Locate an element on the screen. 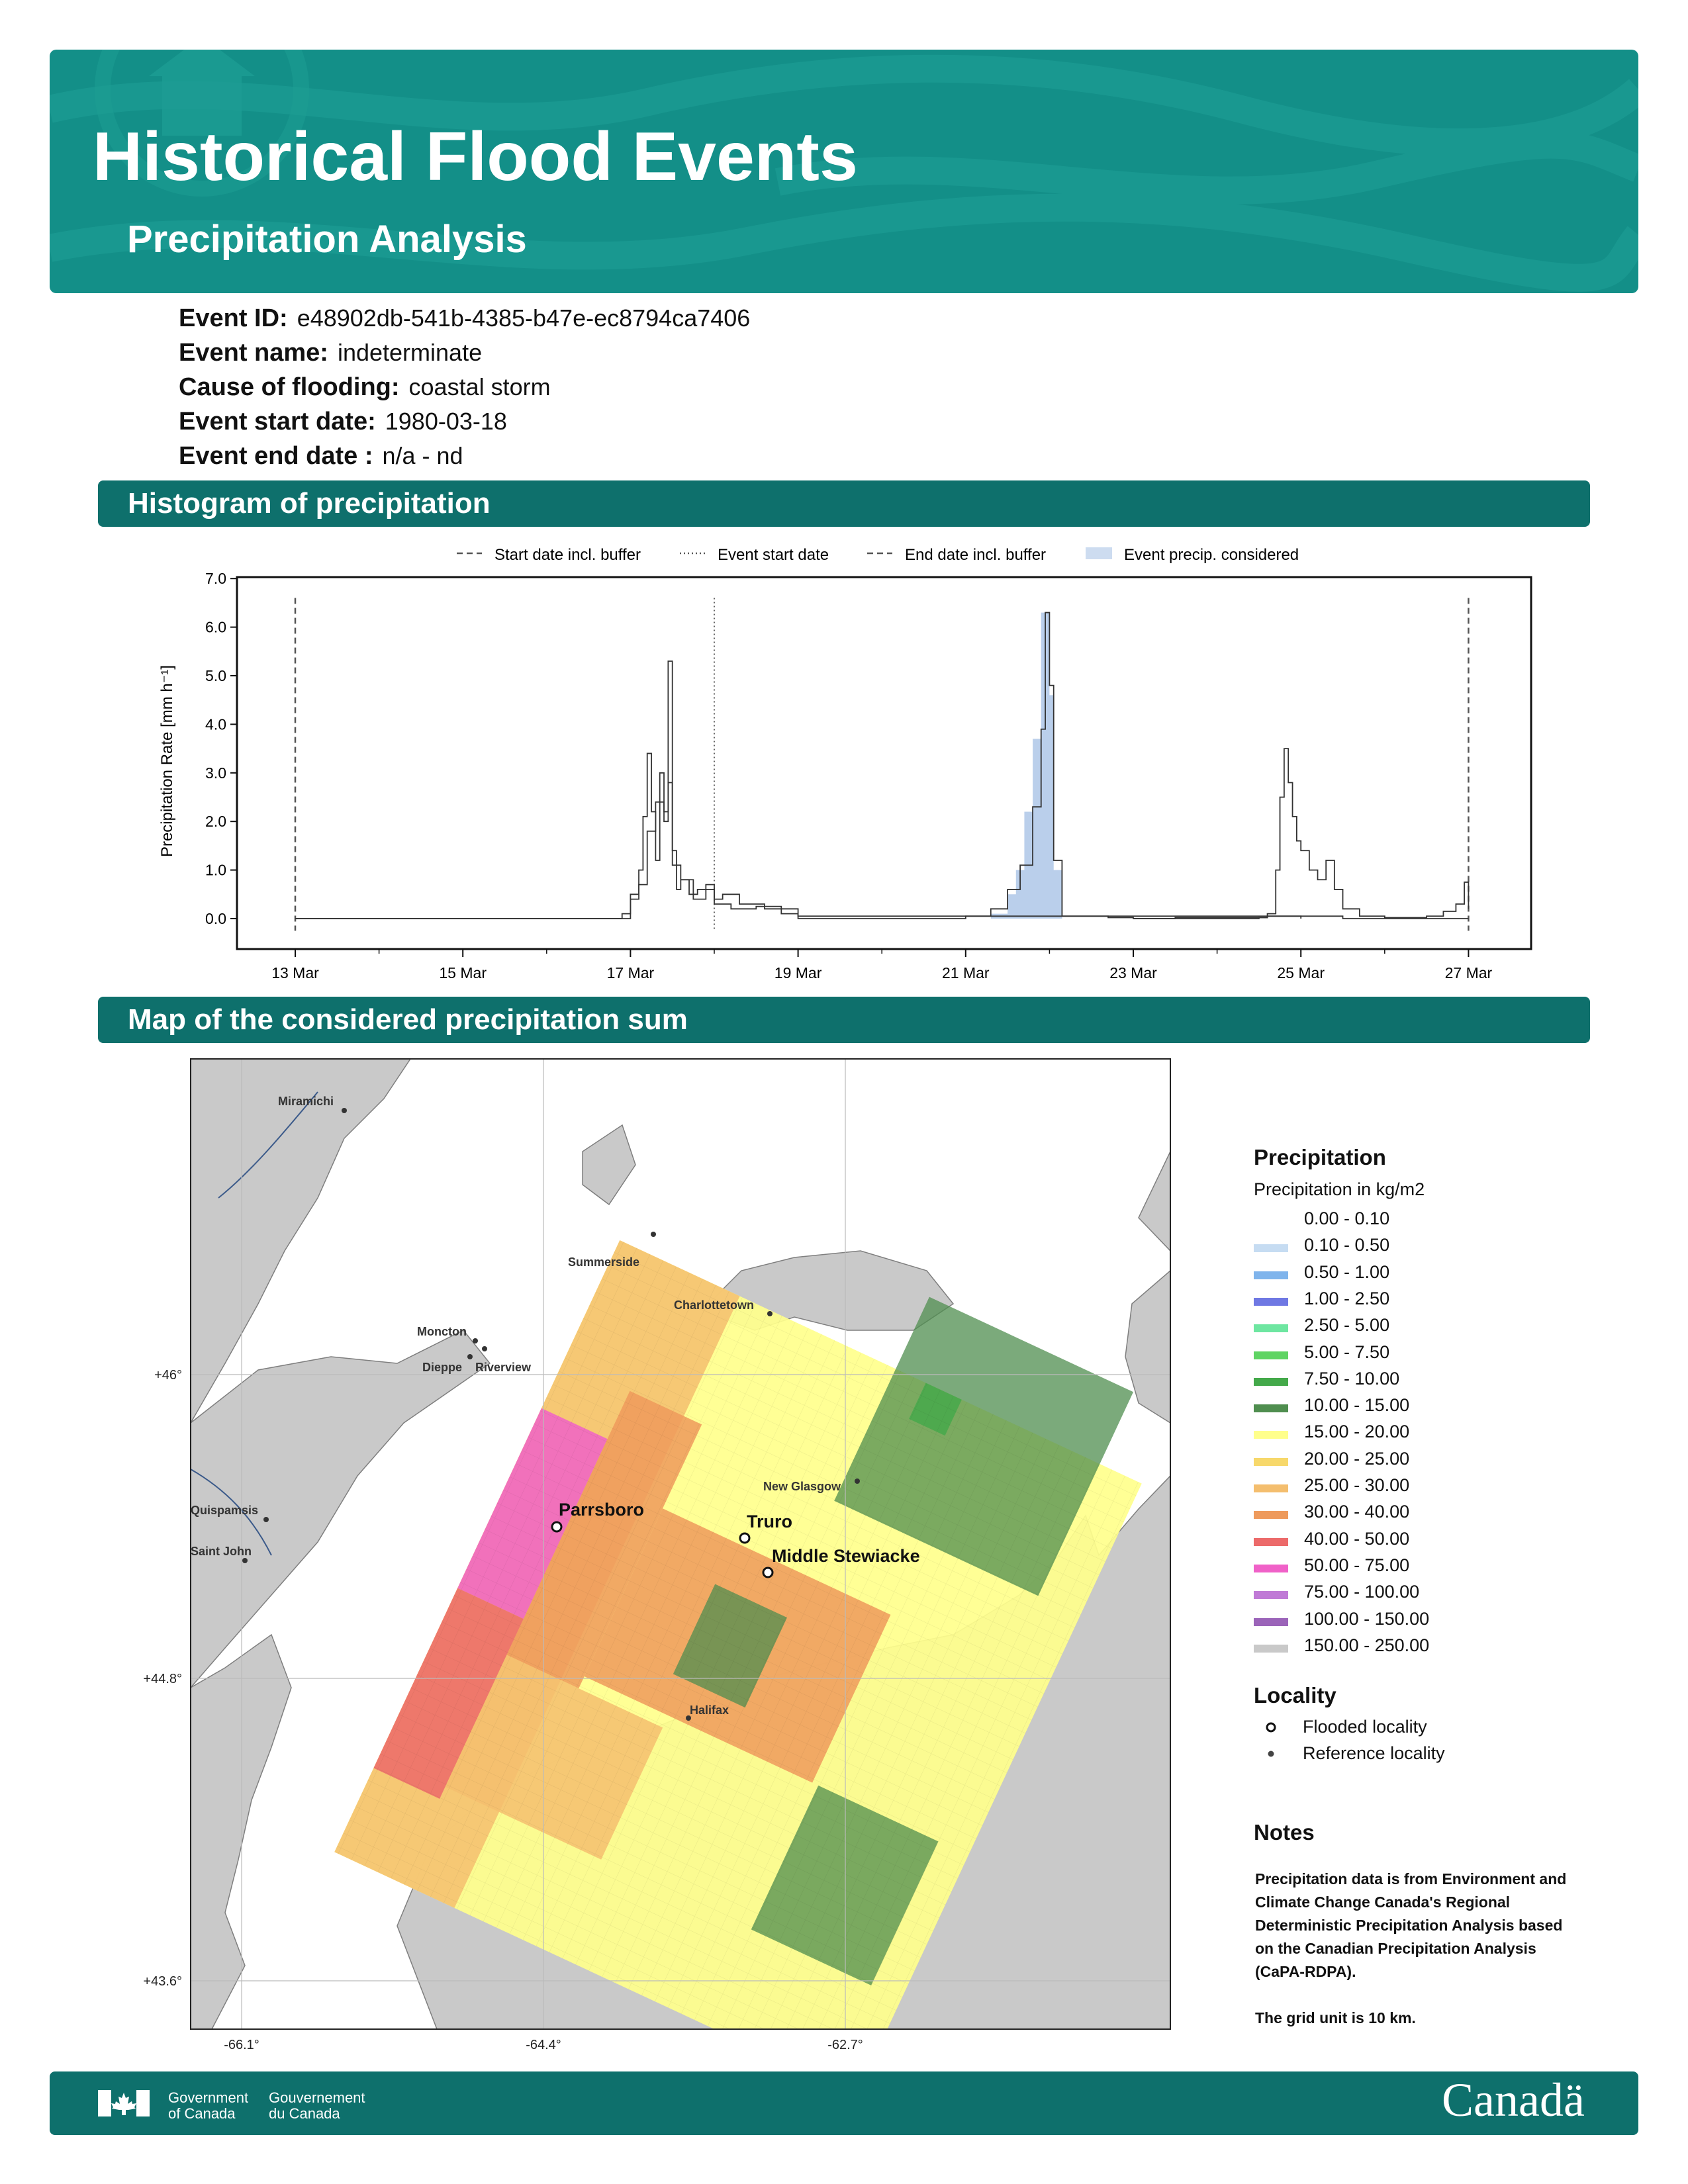 Image resolution: width=1688 pixels, height=2184 pixels. page-title: Historical Flood Events is located at coordinates (475, 156).